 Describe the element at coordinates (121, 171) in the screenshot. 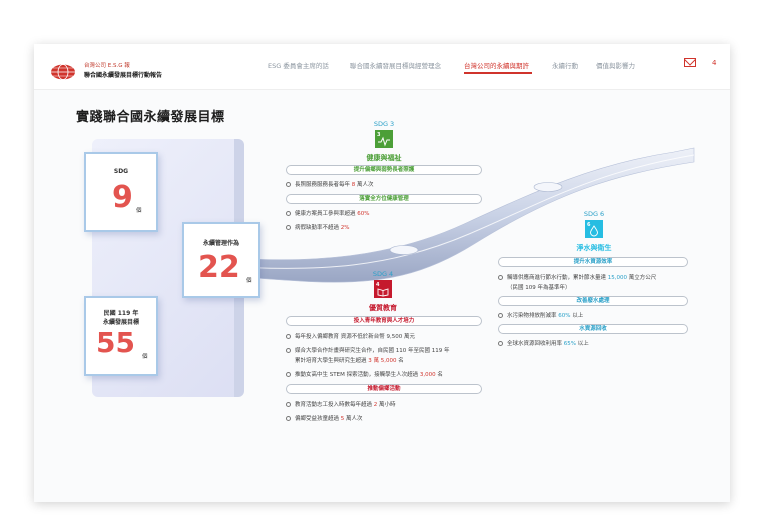

I see `sdg-count-label: SDG` at that location.